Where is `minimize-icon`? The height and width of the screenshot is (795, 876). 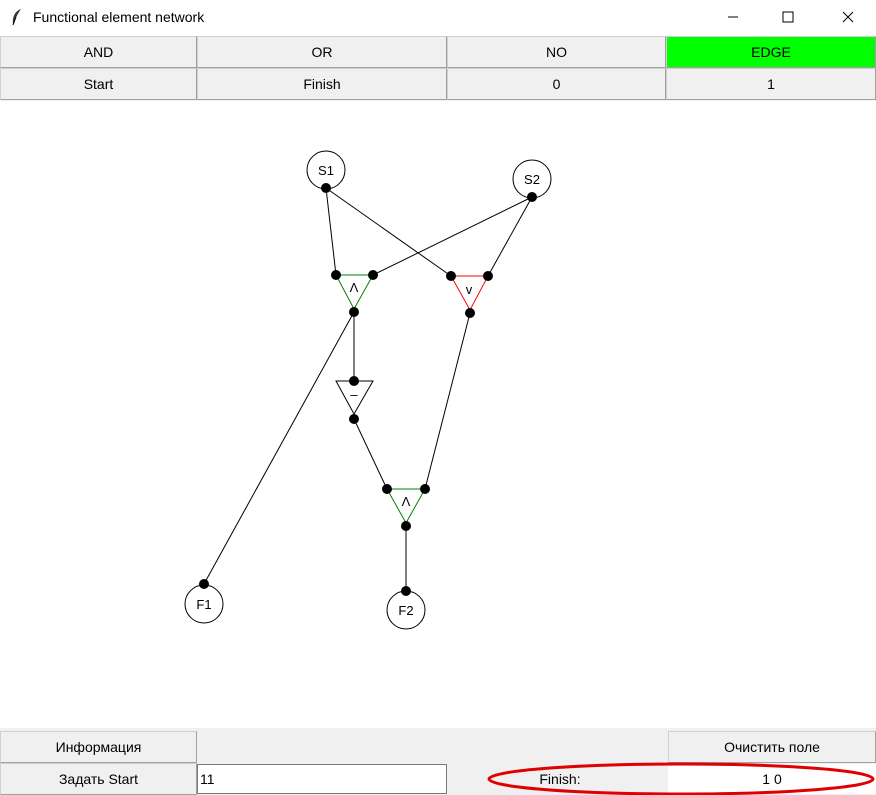 minimize-icon is located at coordinates (733, 17).